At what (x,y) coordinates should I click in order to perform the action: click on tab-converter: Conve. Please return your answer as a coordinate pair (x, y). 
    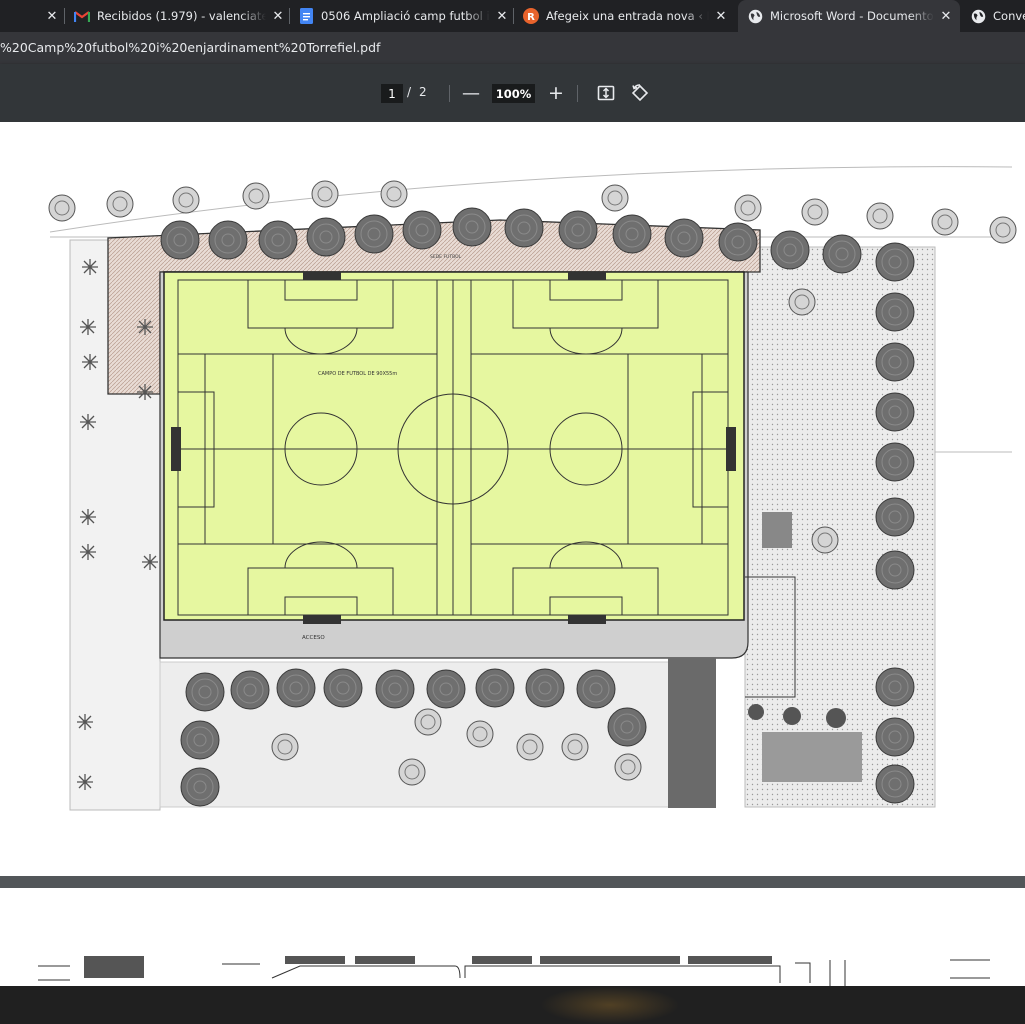
    Looking at the image, I should click on (997, 16).